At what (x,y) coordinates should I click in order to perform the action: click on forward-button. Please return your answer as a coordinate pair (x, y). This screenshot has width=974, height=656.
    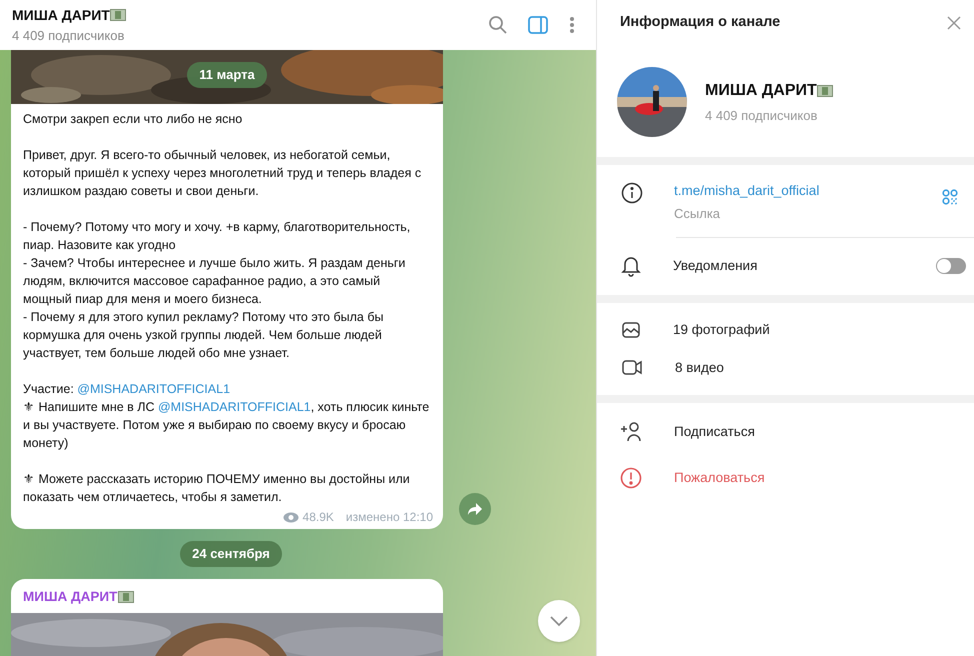
    Looking at the image, I should click on (475, 509).